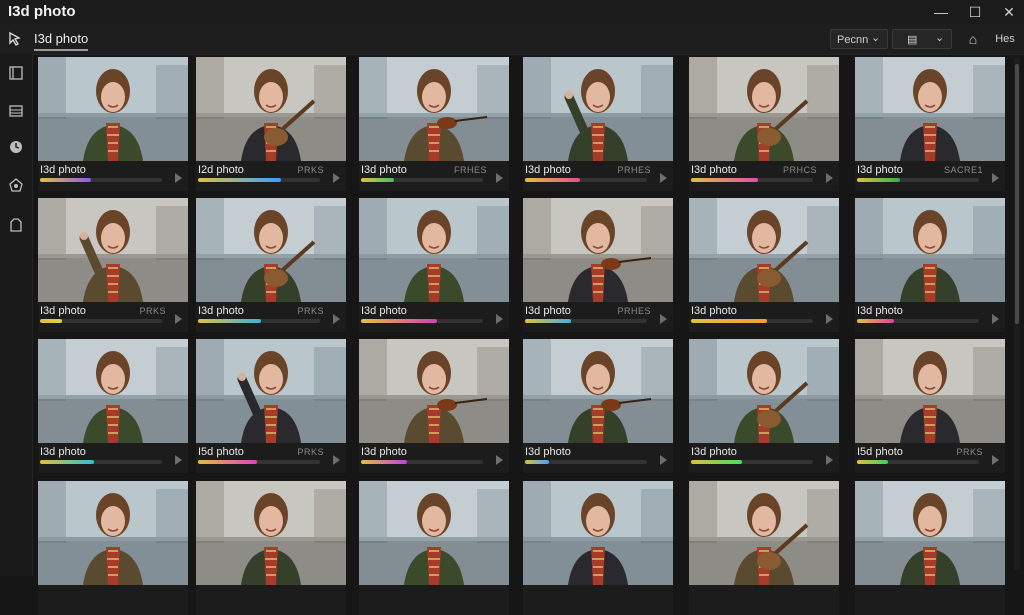 This screenshot has width=1024, height=615. Describe the element at coordinates (941, 12) in the screenshot. I see `minimize-button: —` at that location.